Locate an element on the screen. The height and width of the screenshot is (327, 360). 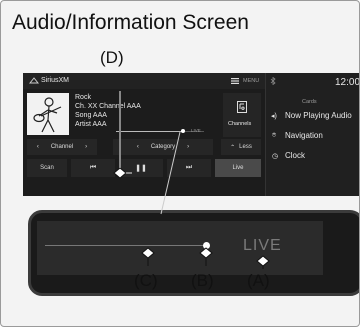
callout-c: (C) is located at coordinates (146, 280).